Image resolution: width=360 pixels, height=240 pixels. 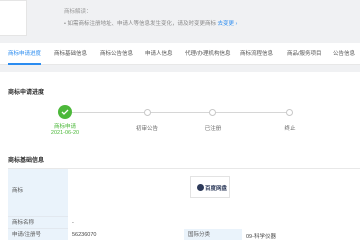 What do you see at coordinates (84, 235) in the screenshot?
I see `reg-number-value: 56236070` at bounding box center [84, 235].